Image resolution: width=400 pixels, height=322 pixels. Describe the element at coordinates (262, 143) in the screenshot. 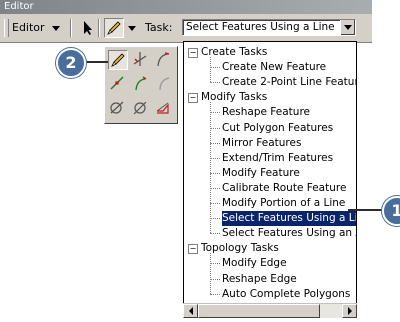

I see `task-item: Mirror Features` at that location.